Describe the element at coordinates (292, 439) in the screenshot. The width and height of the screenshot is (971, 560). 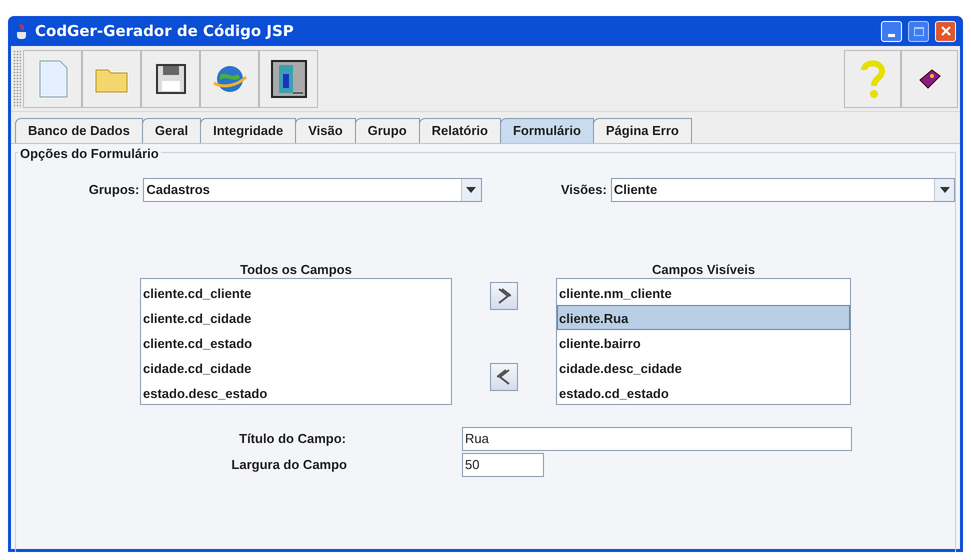
I see `field-title-label: Título do Campo:` at that location.